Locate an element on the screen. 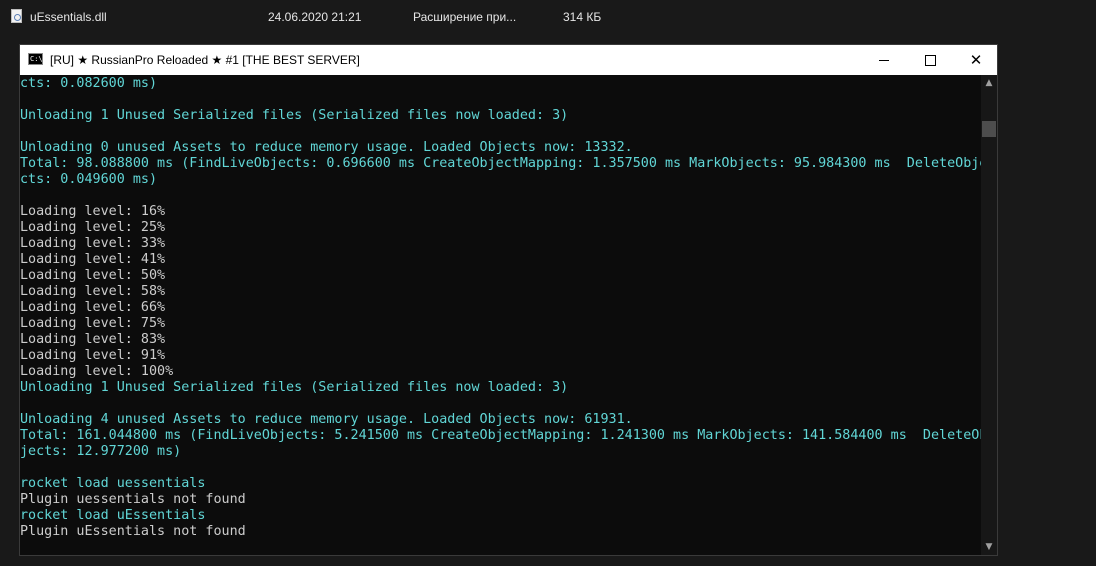 The image size is (1096, 566). console-line: Loading level: 58% is located at coordinates (93, 291).